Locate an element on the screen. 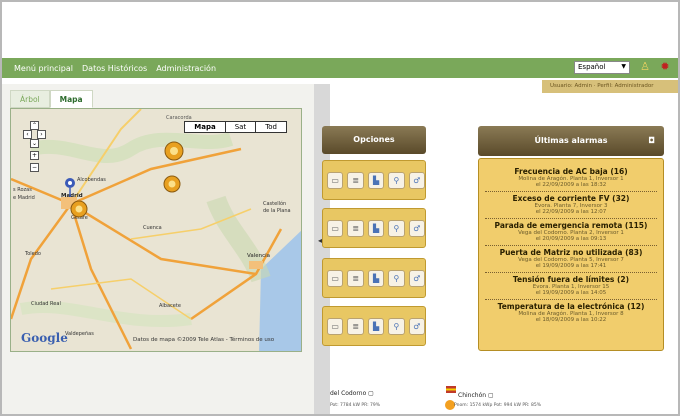 The image size is (680, 416). language-select: Español ▼ is located at coordinates (602, 67).